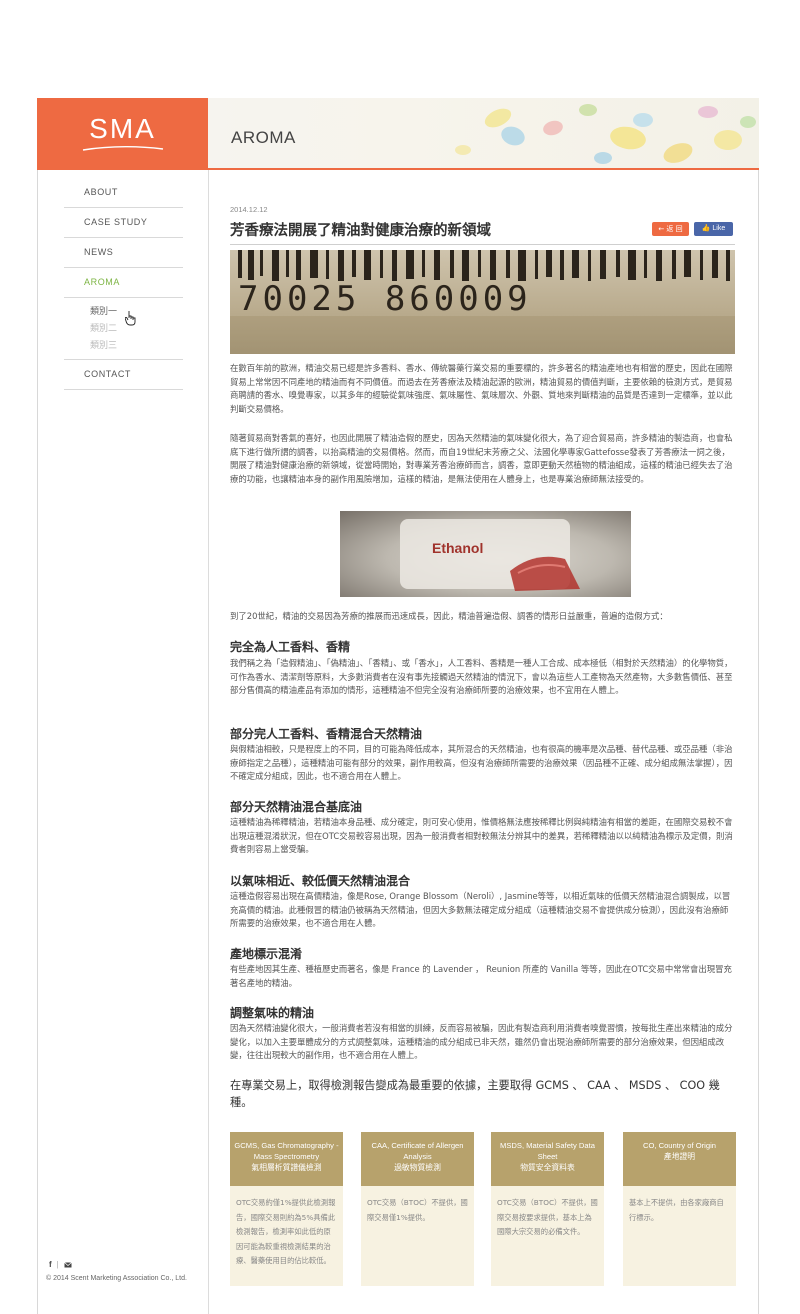 This screenshot has width=800, height=1314. What do you see at coordinates (385, 299) in the screenshot?
I see `barcode-number: 70025 860009` at bounding box center [385, 299].